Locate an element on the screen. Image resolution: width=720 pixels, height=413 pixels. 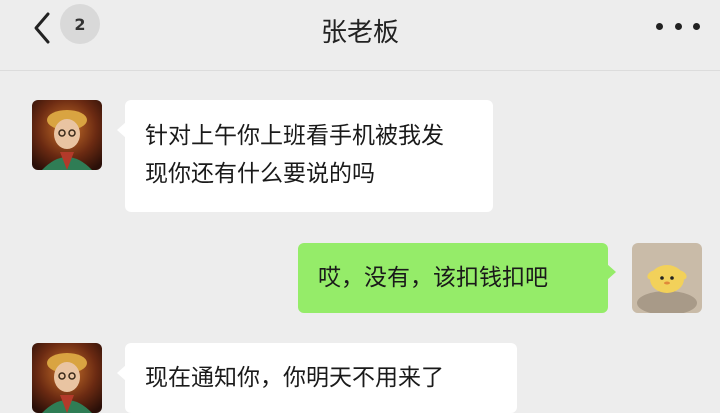
chat-title: 张老板 is located at coordinates (359, 33).